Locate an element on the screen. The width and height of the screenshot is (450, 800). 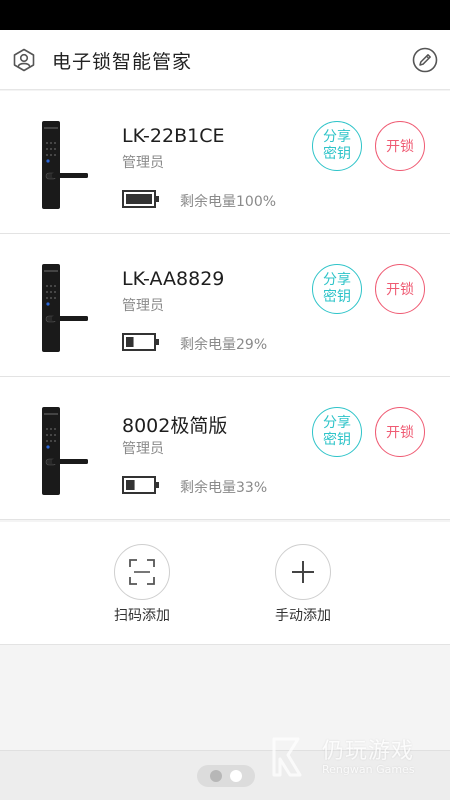
scan-add-button is located at coordinates (142, 572).